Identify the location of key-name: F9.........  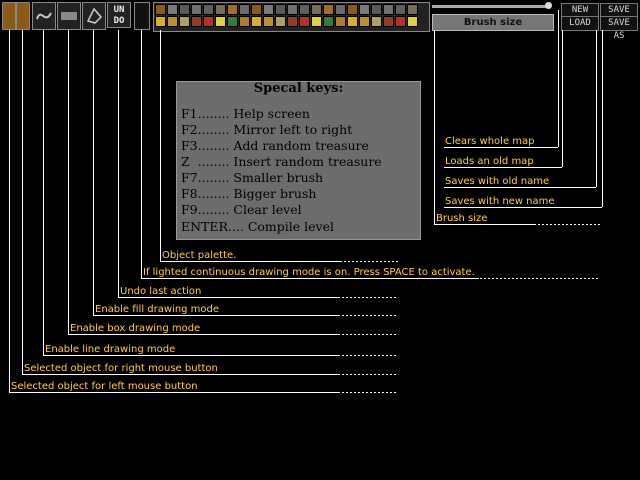
(205, 209).